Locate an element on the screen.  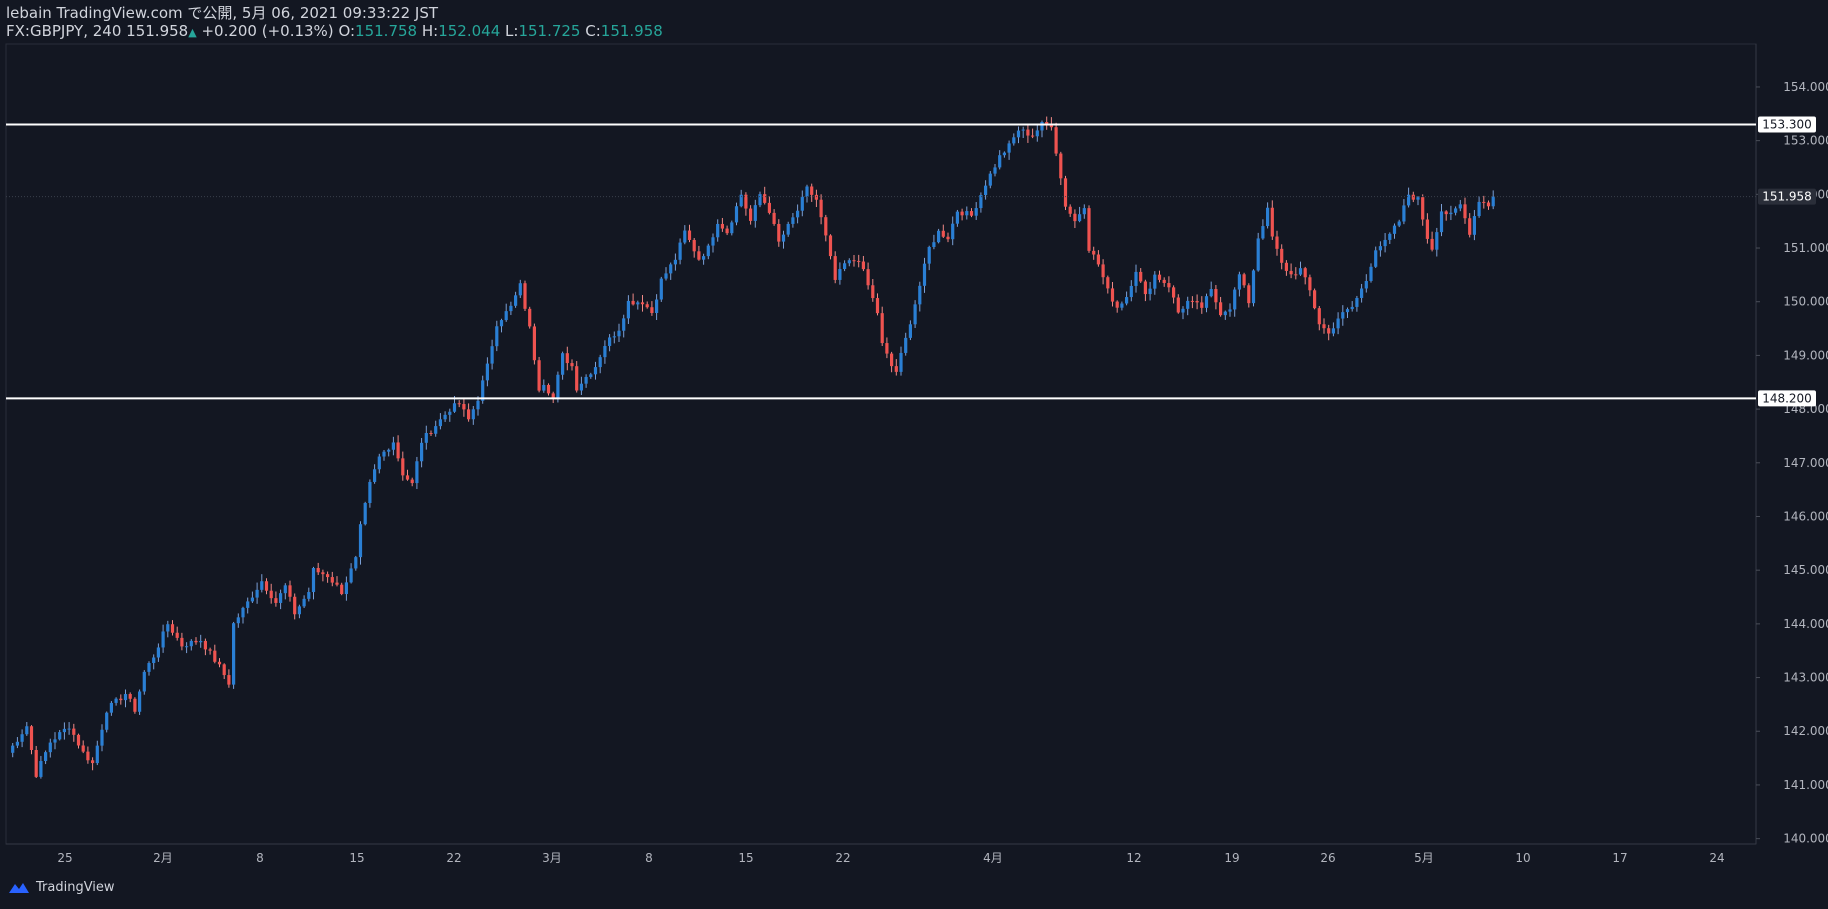
y-tick-label: 150.000 is located at coordinates (1805, 302).